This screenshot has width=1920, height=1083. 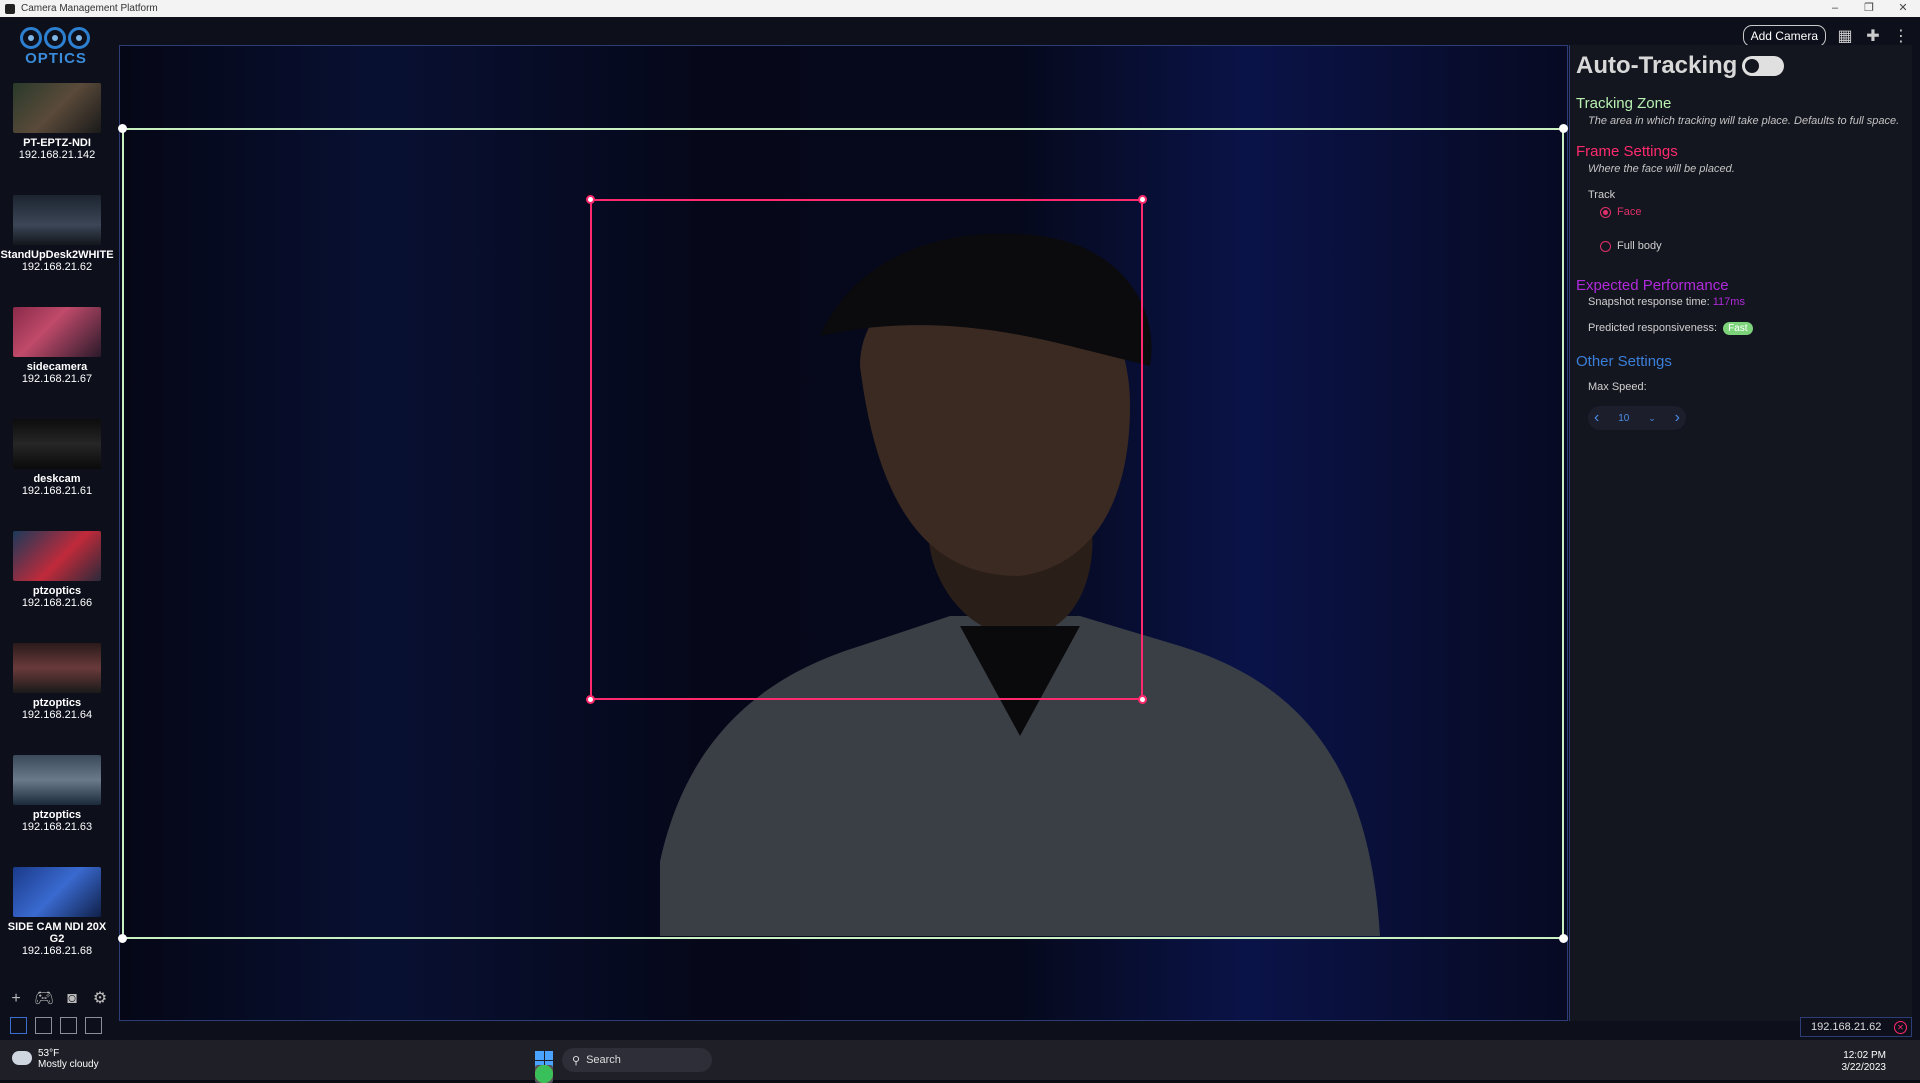 I want to click on camera-name: SIDE CAM NDI 20X G2, so click(x=57, y=933).